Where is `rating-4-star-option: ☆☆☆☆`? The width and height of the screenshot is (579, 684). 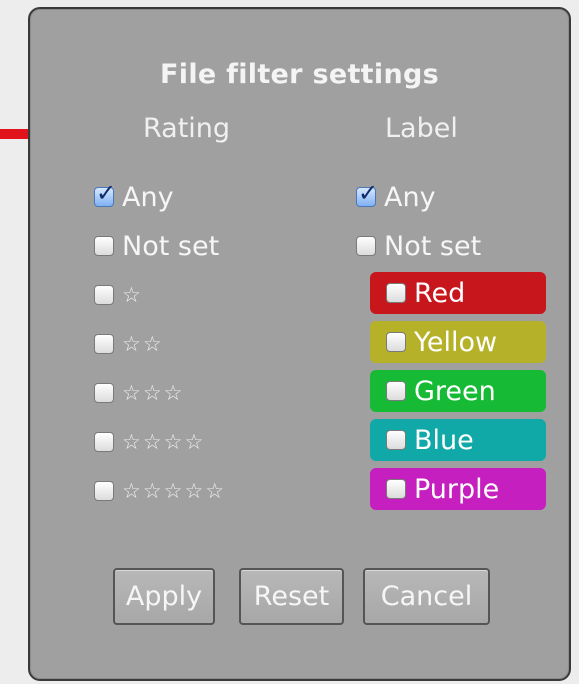
rating-4-star-option: ☆☆☆☆ is located at coordinates (149, 442).